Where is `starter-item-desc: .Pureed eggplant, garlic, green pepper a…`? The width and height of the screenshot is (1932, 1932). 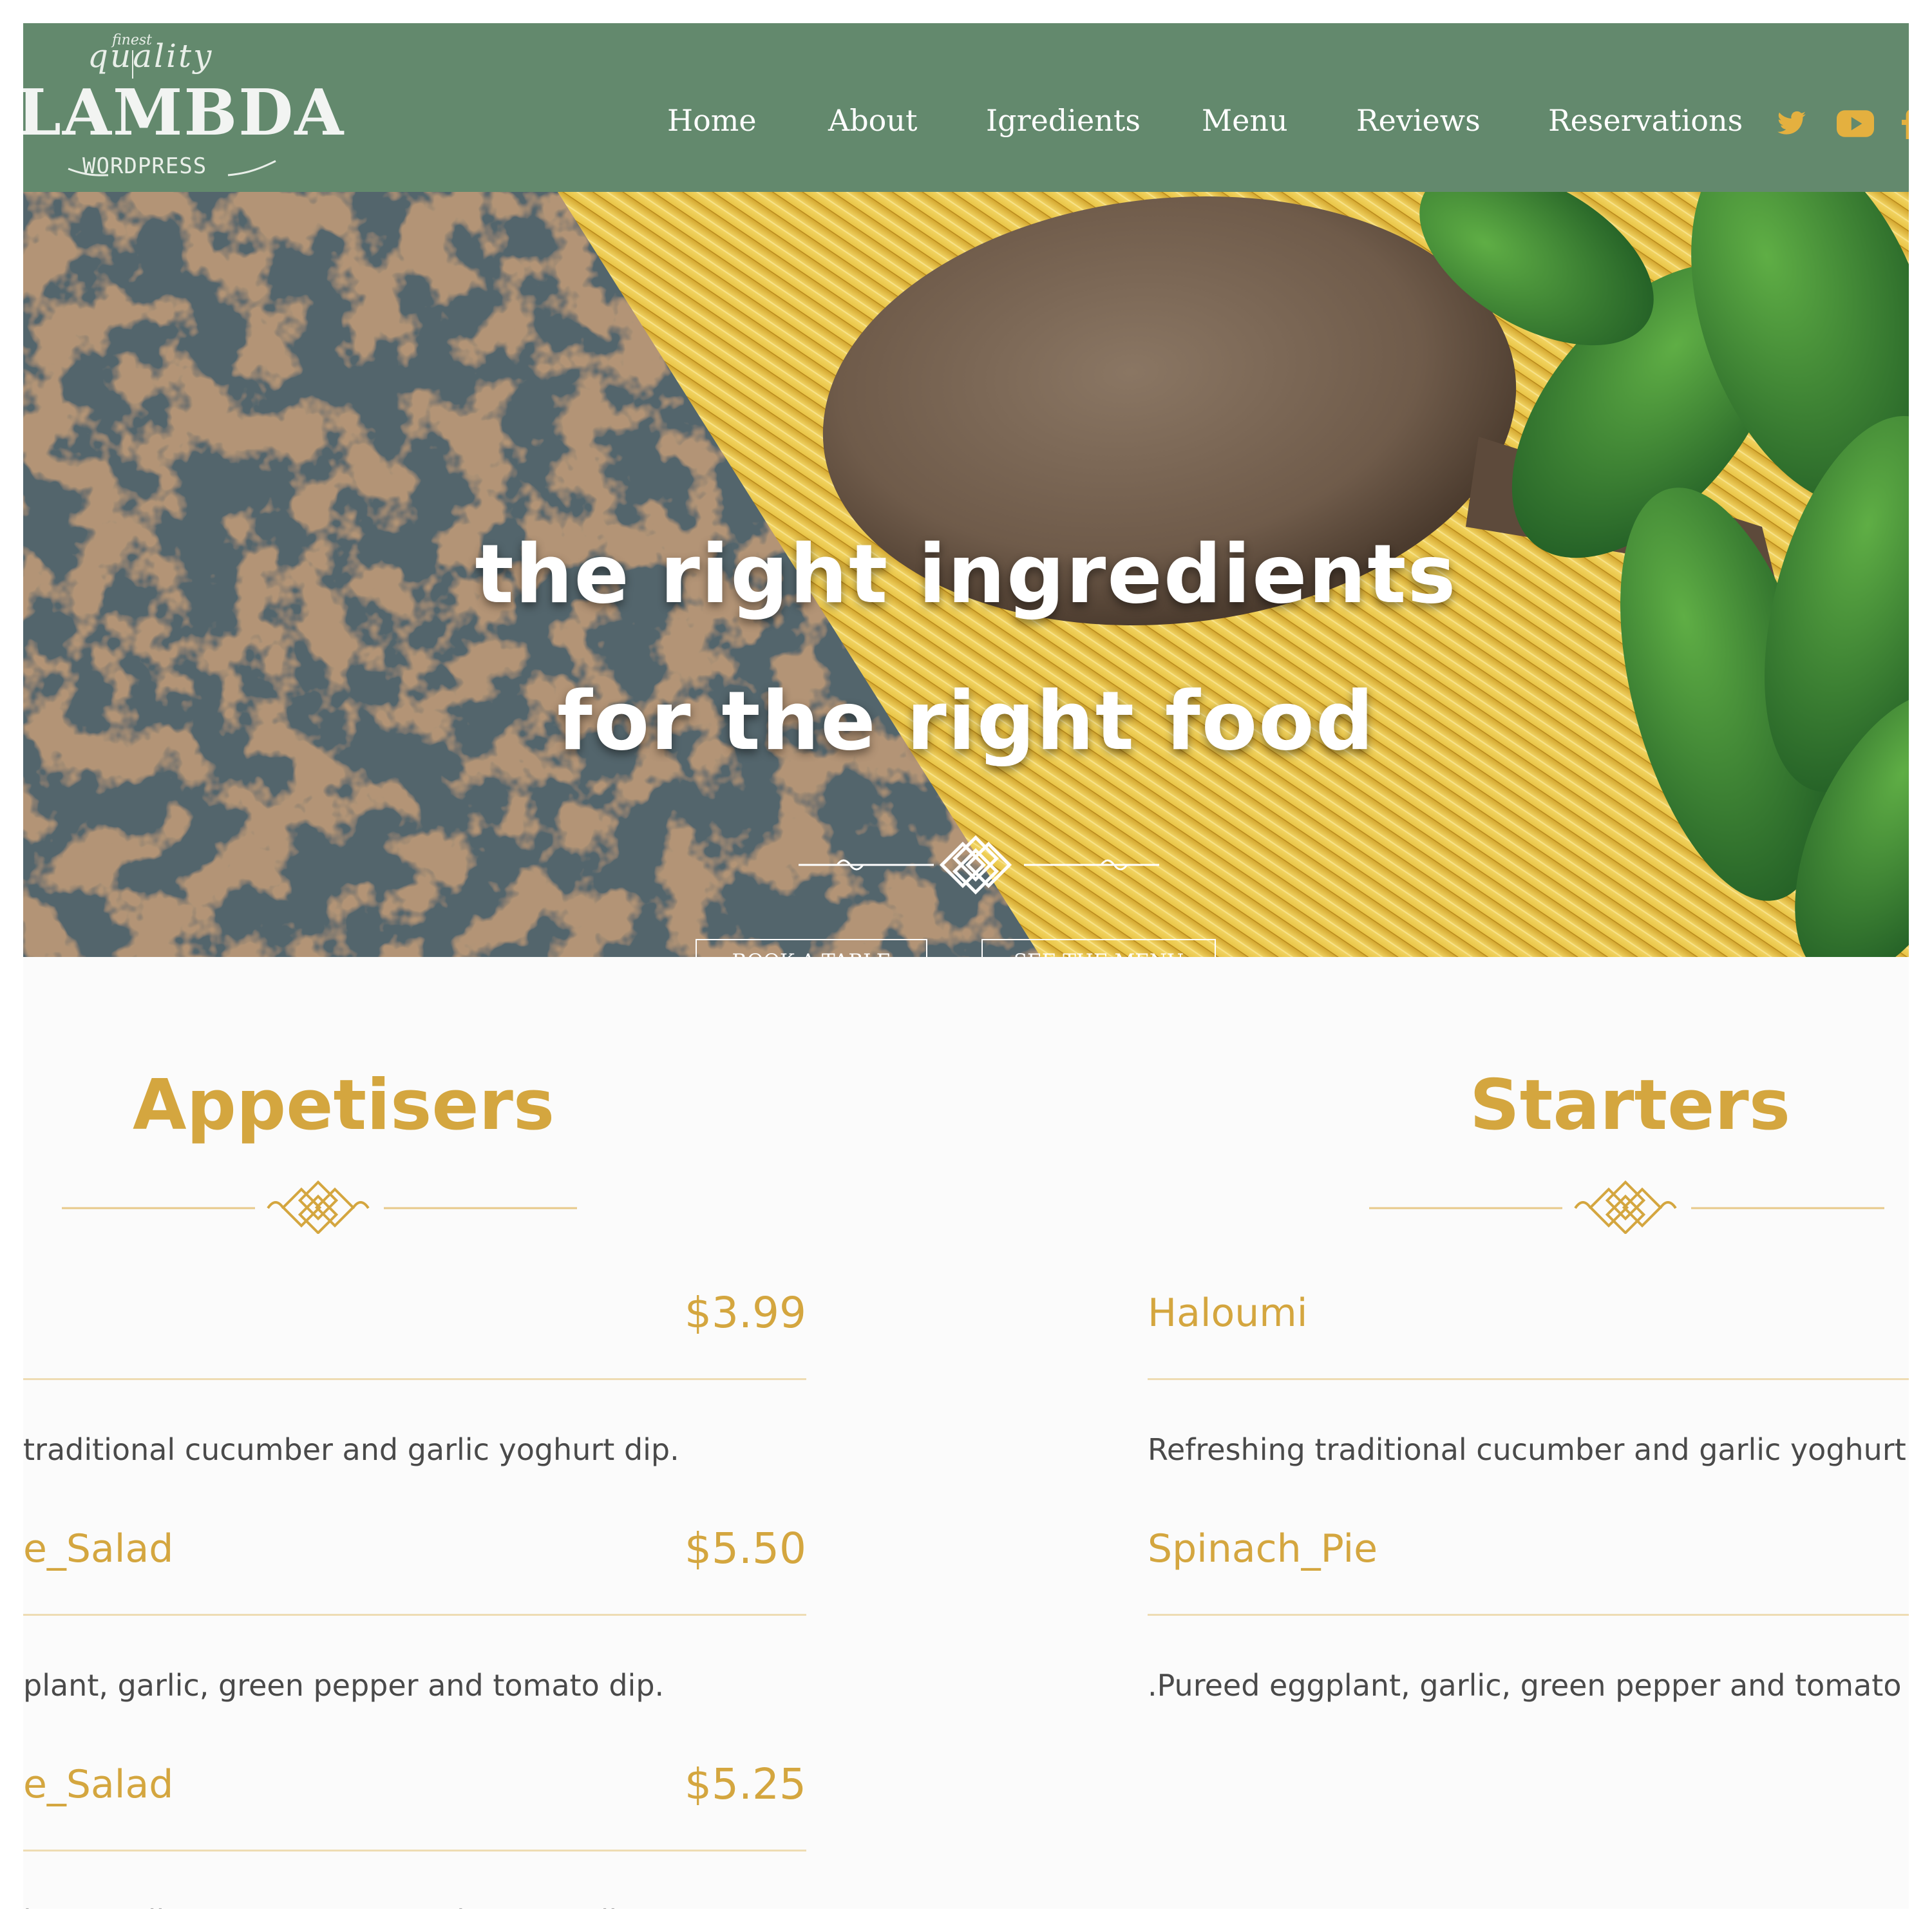
starter-item-desc: .Pureed eggplant, garlic, green pepper a… is located at coordinates (1529, 1686).